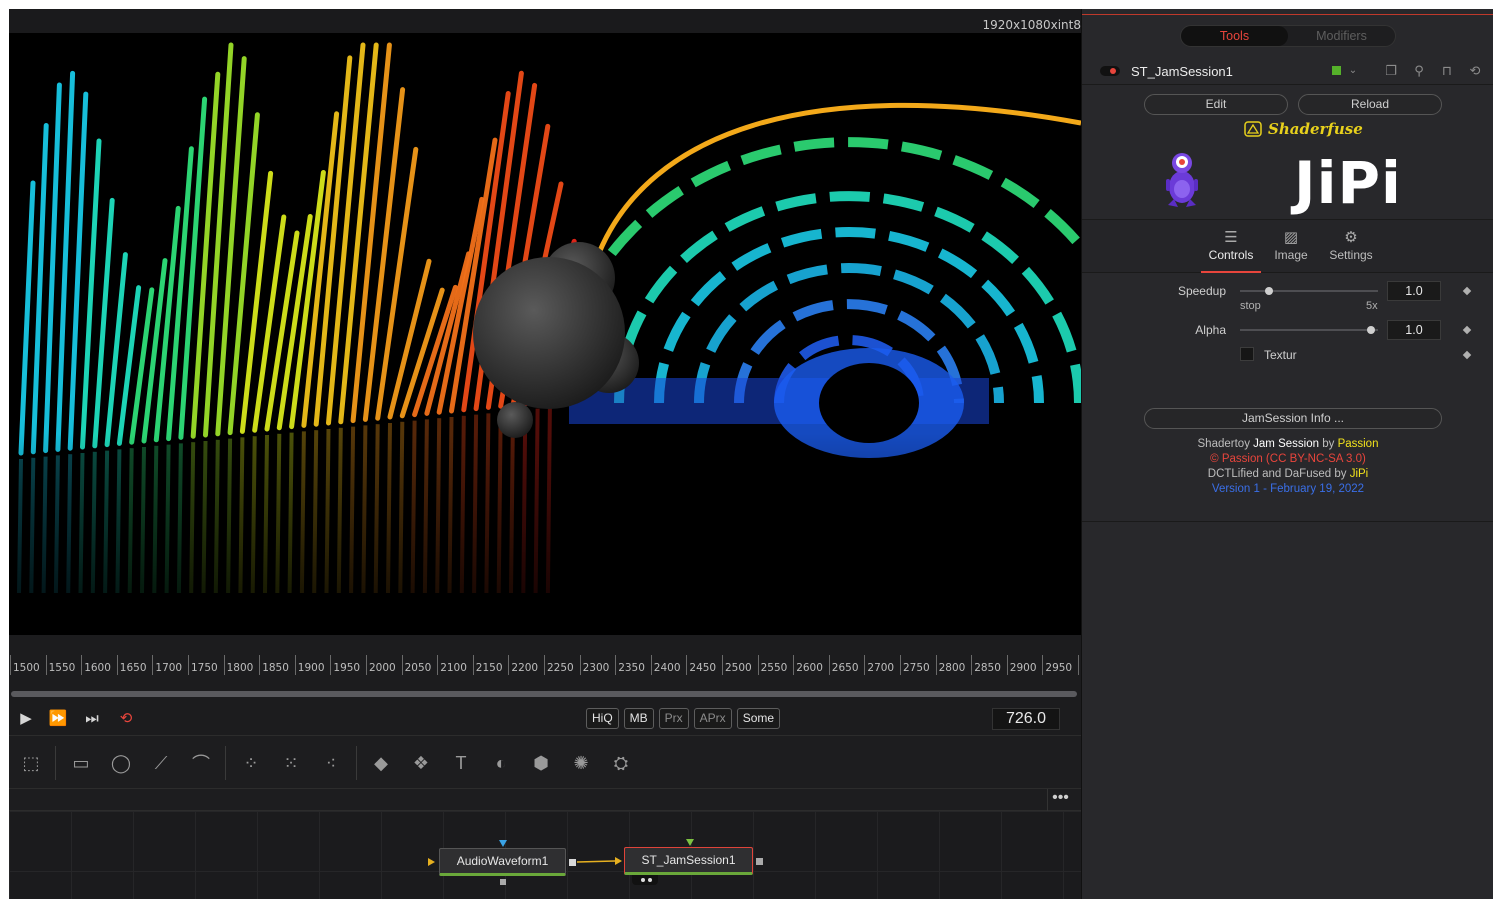 This screenshot has width=1501, height=907. Describe the element at coordinates (331, 763) in the screenshot. I see `particle-style-icon: ⁖` at that location.